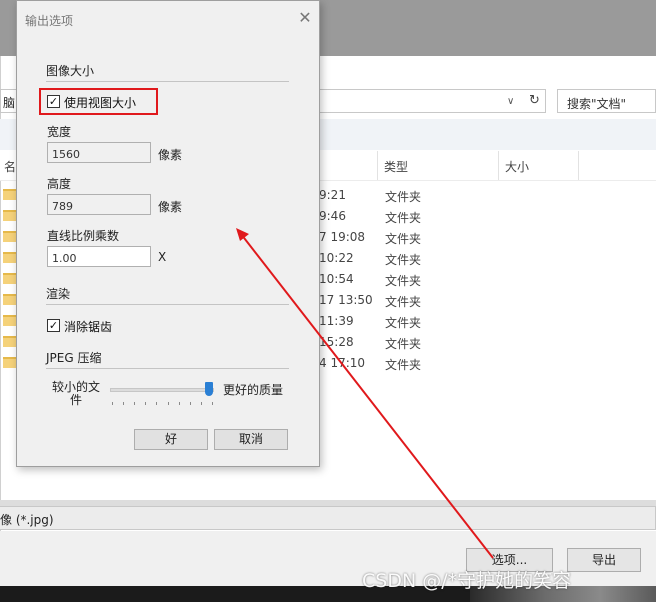  Describe the element at coordinates (517, 166) in the screenshot. I see `column-size: 大小` at that location.